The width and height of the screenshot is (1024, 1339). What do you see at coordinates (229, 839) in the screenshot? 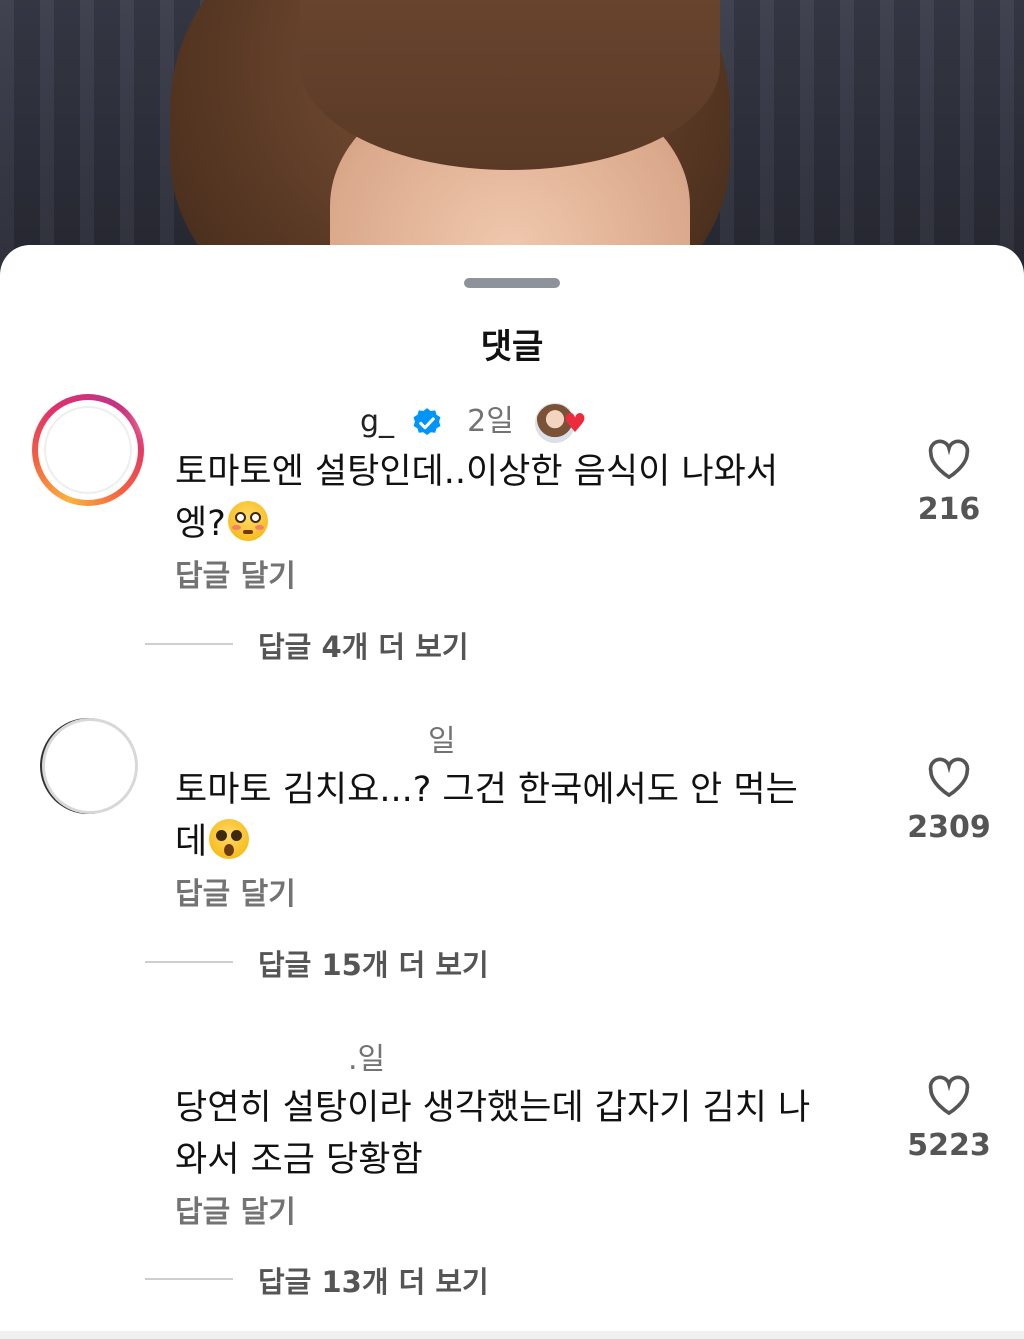
I see `astonished-face-emoji-icon` at bounding box center [229, 839].